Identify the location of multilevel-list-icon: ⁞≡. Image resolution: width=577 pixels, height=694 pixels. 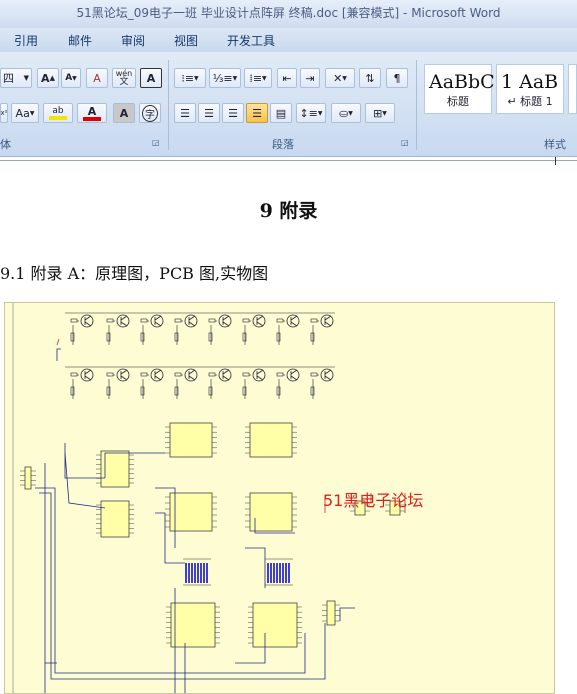
(256, 78).